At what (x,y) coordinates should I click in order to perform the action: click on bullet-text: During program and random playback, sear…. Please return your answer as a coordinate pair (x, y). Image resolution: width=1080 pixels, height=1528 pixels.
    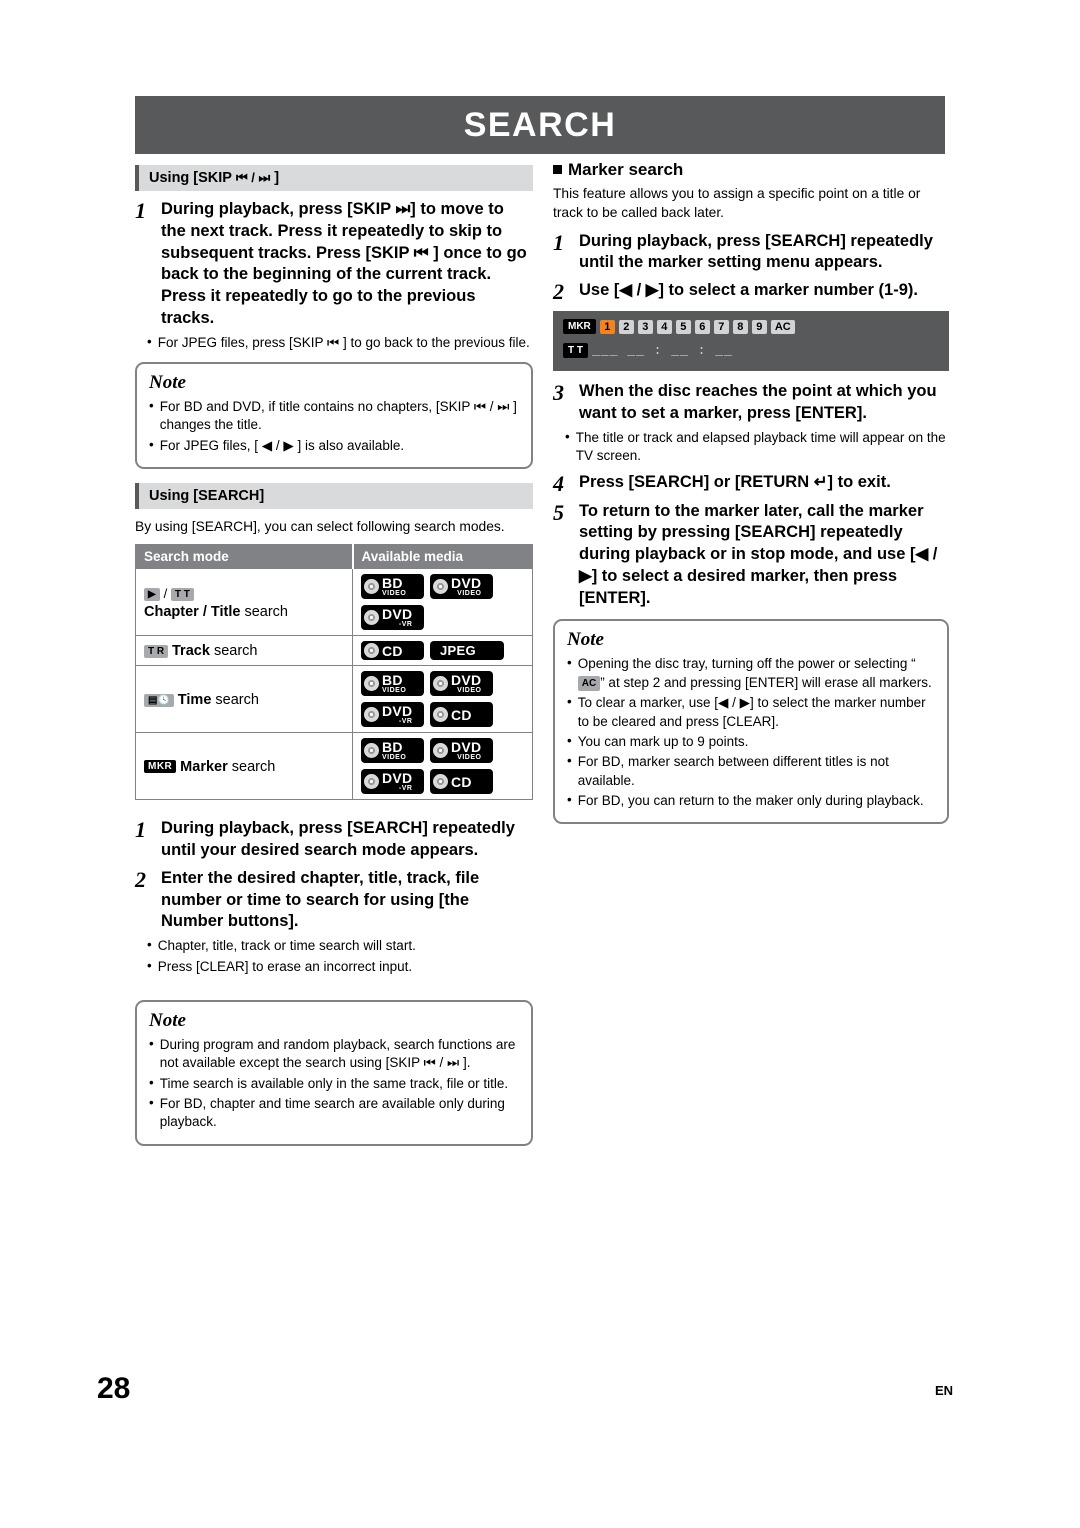
    Looking at the image, I should click on (337, 1053).